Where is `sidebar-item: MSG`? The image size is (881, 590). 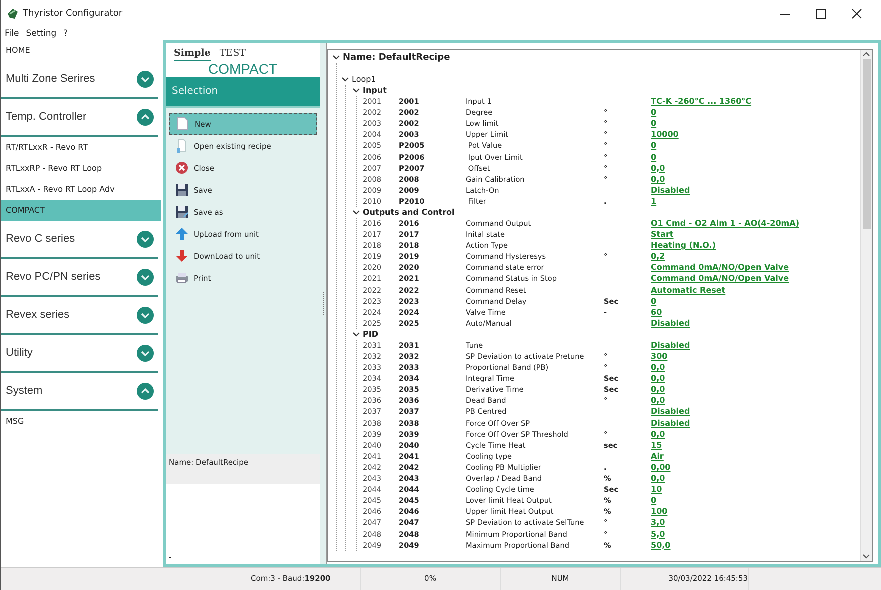
sidebar-item: MSG is located at coordinates (81, 421).